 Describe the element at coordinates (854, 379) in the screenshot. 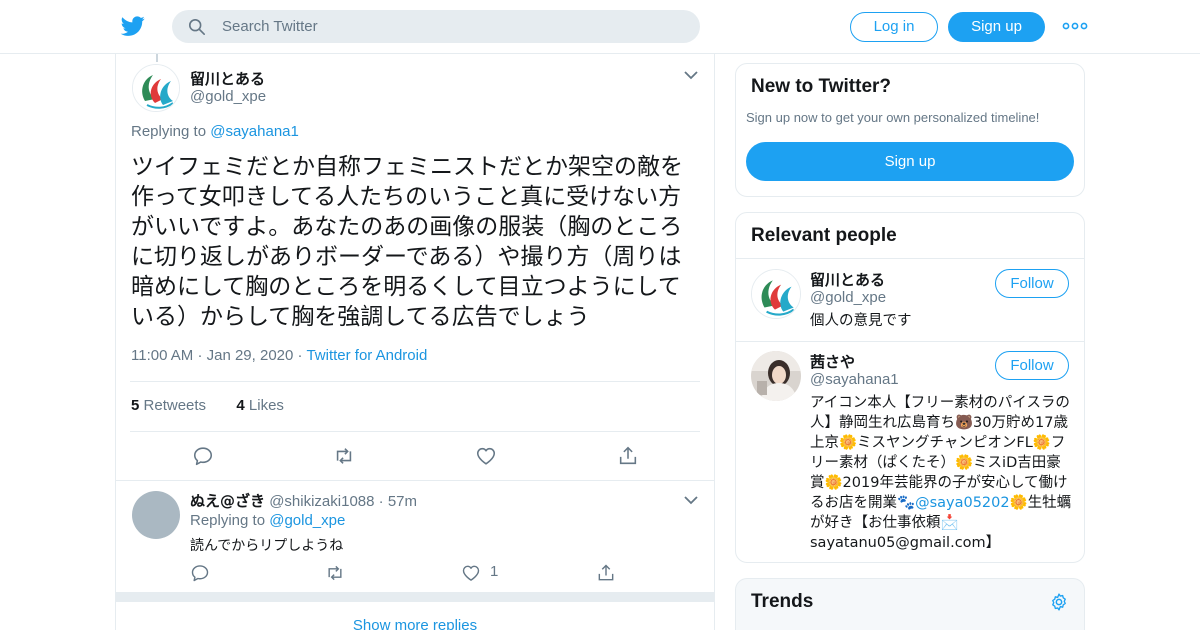

I see `person-handle: @sayahana1` at that location.